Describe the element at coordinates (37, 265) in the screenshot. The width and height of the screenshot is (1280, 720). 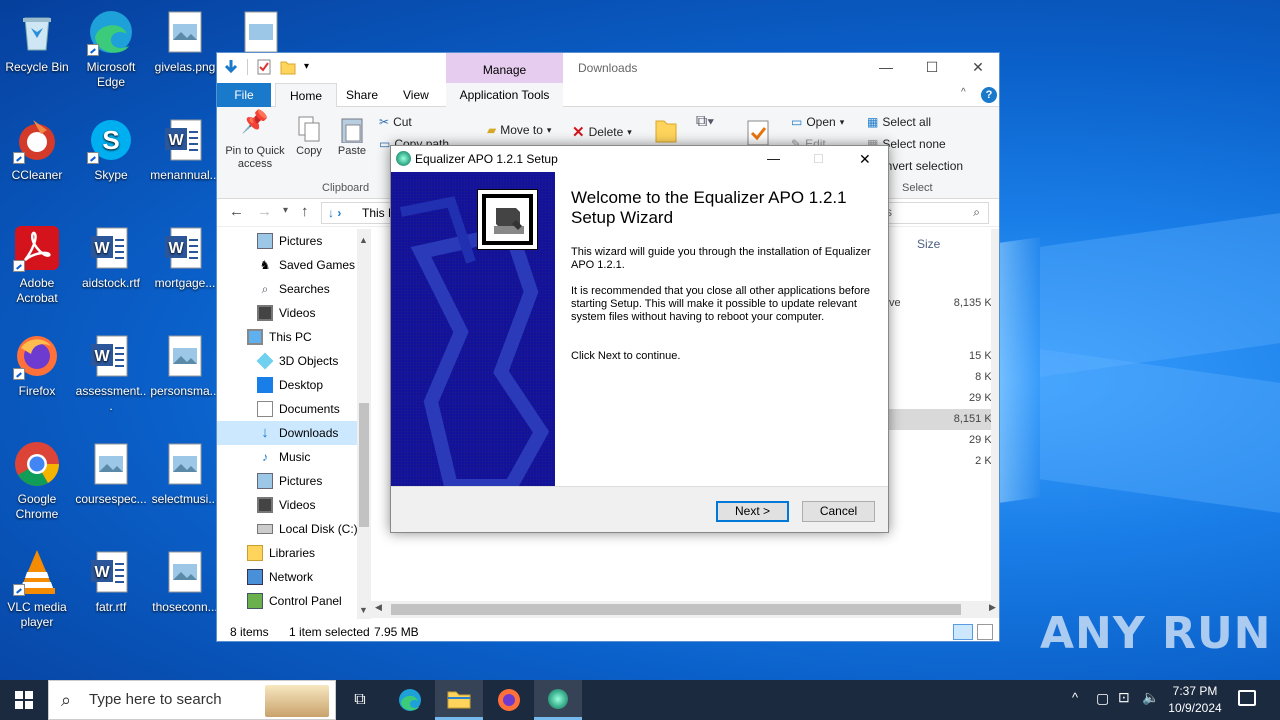
I see `desktop-icon-adobe-acrobat: Adobe Acrobat` at that location.